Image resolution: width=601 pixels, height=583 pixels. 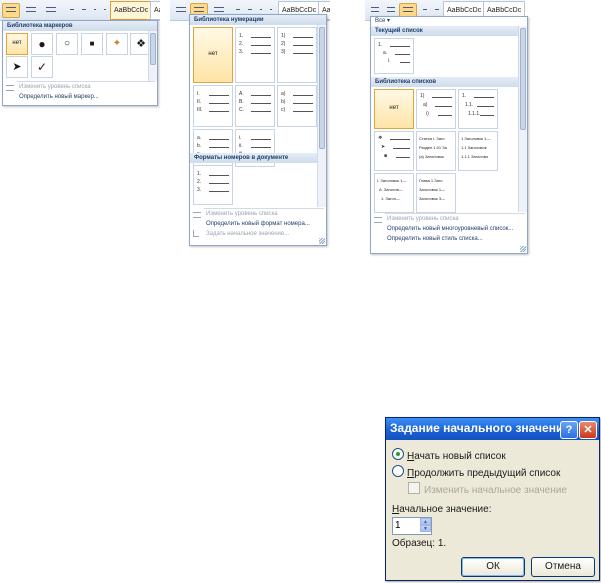 What do you see at coordinates (476, 472) in the screenshot?
I see `radio-continue-list: Продолжить предыдущий список` at bounding box center [476, 472].